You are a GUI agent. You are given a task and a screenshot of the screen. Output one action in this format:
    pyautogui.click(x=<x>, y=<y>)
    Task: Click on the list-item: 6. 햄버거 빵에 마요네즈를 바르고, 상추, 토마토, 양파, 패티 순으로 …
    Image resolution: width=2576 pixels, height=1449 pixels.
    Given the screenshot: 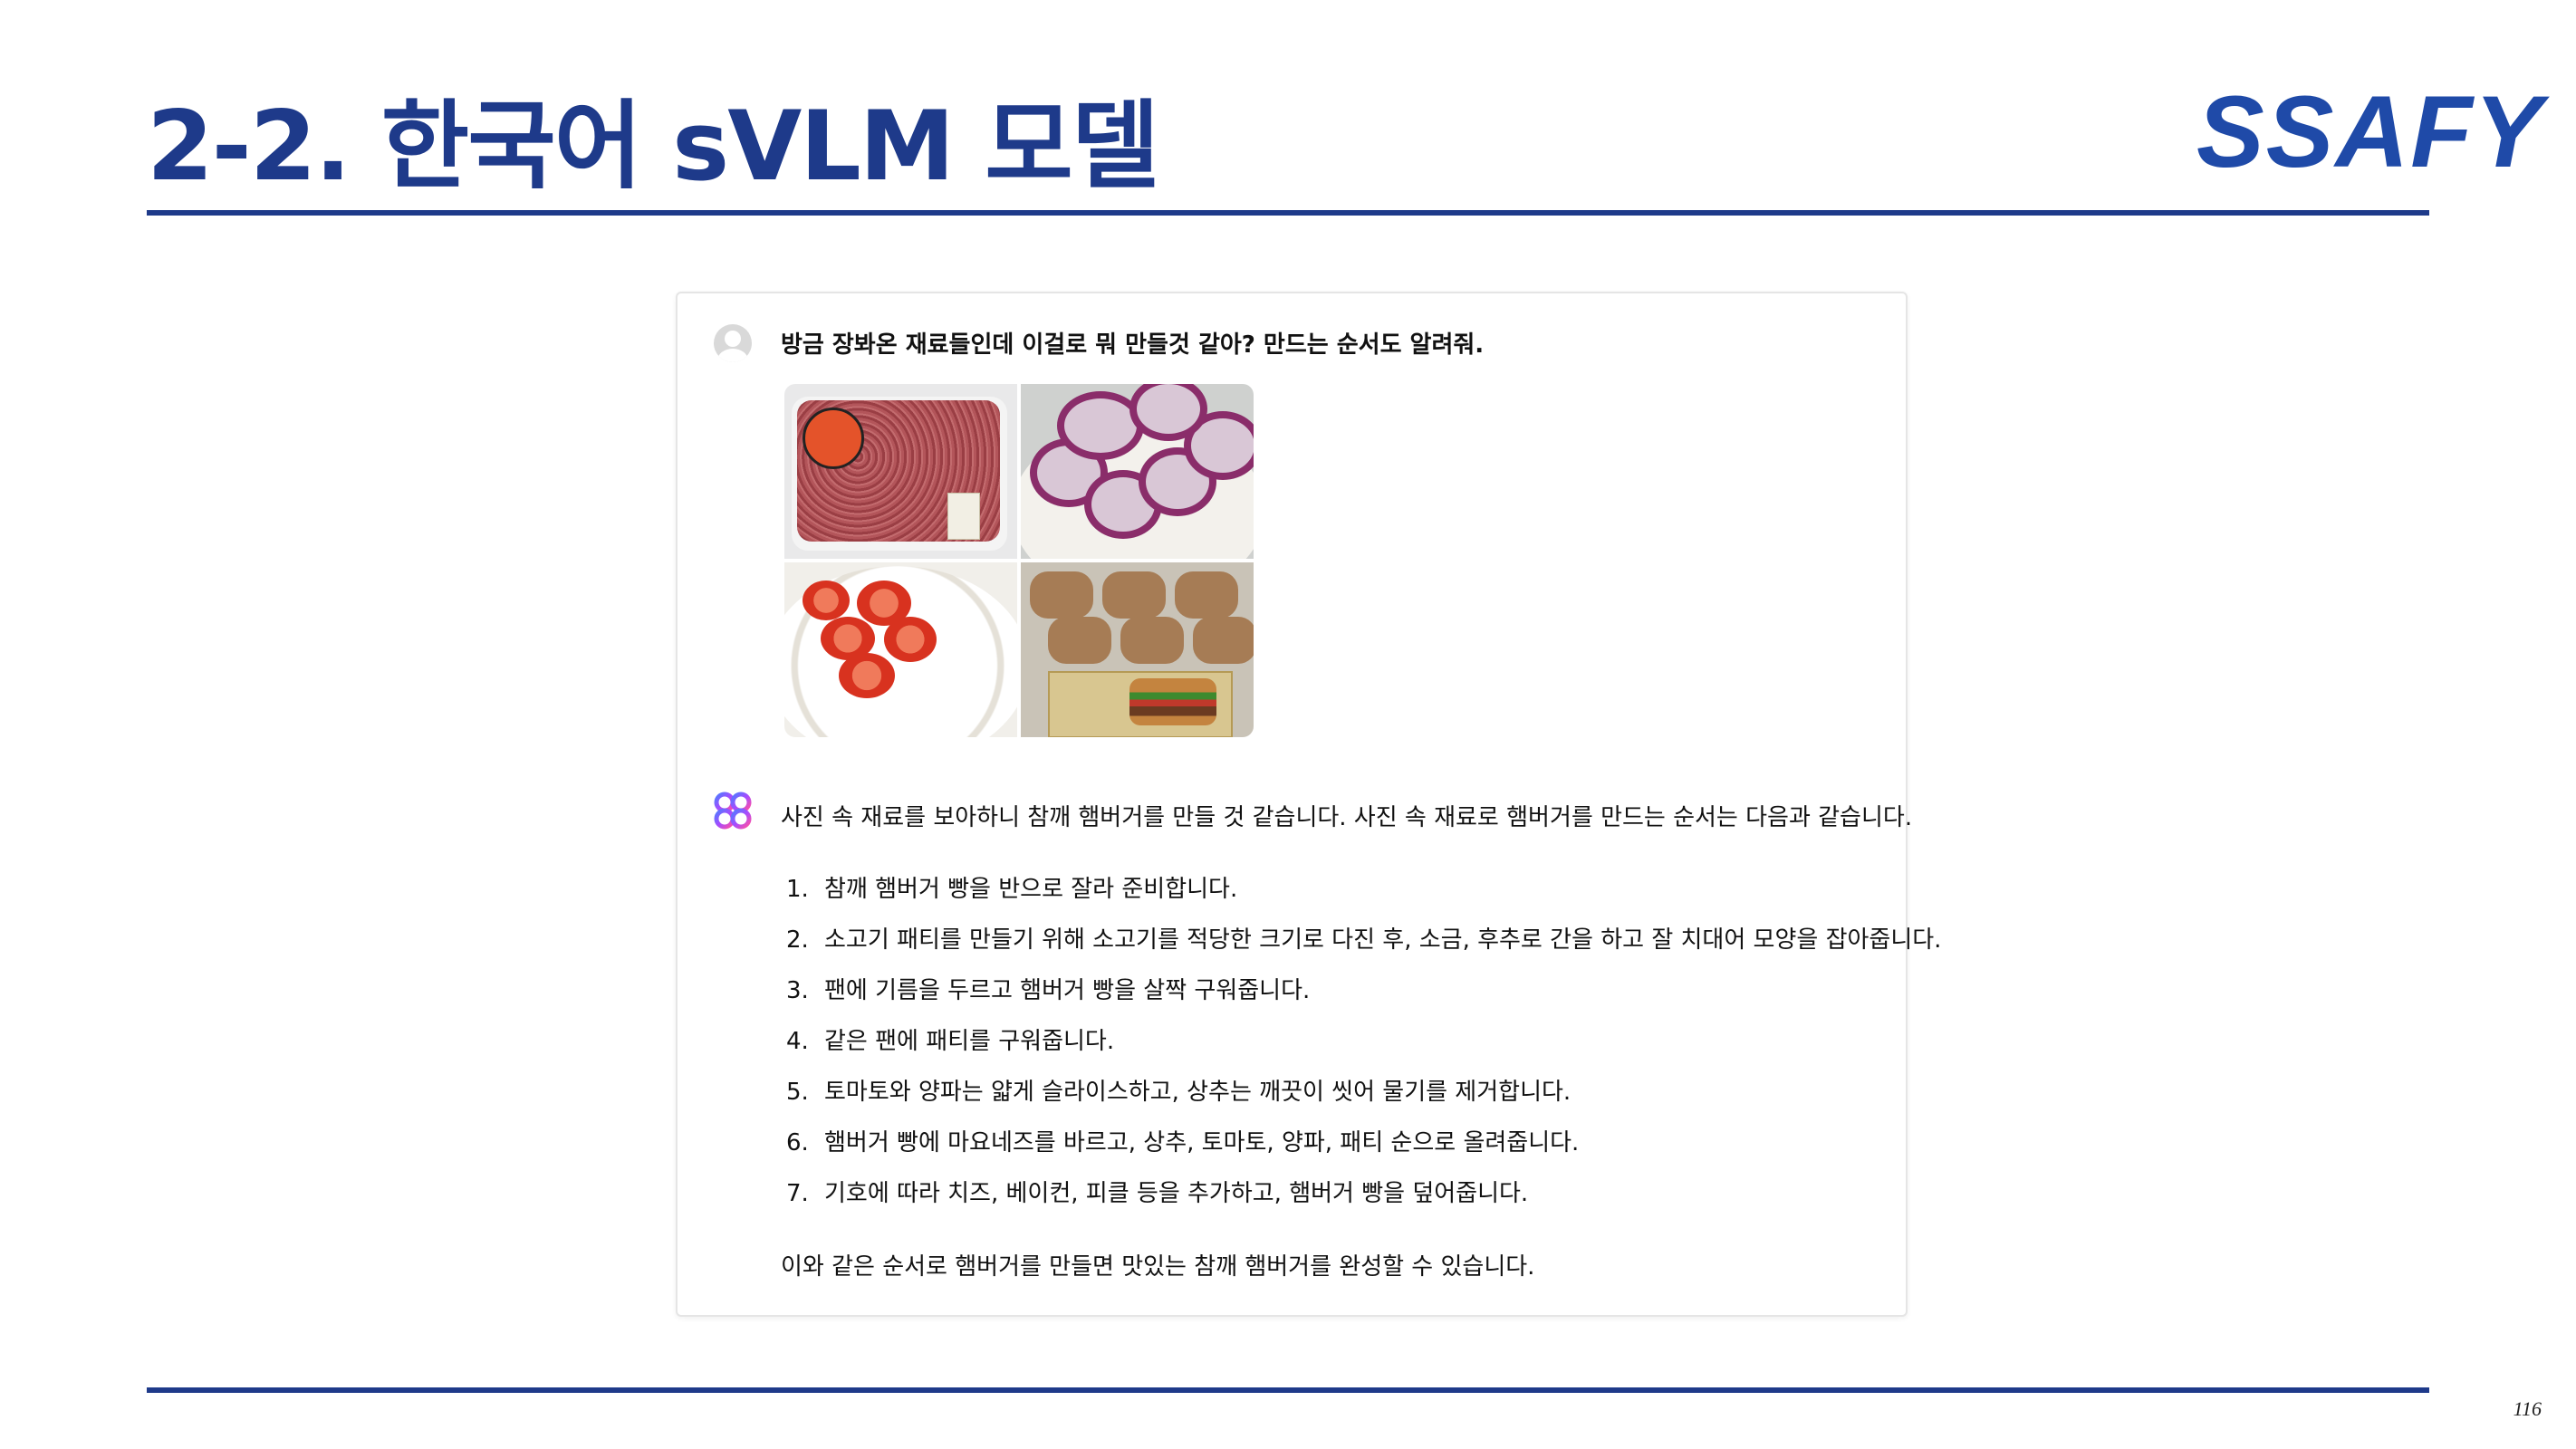 What is the action you would take?
    pyautogui.click(x=1363, y=1143)
    